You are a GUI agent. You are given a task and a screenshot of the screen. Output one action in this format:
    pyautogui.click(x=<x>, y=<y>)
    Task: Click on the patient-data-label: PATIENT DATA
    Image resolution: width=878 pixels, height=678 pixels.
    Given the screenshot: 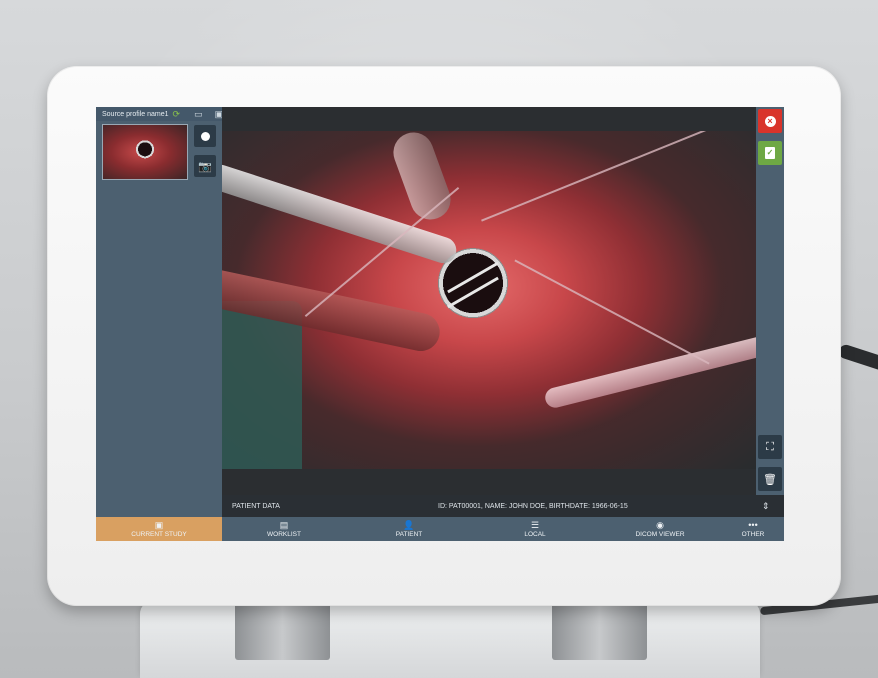 What is the action you would take?
    pyautogui.click(x=256, y=506)
    